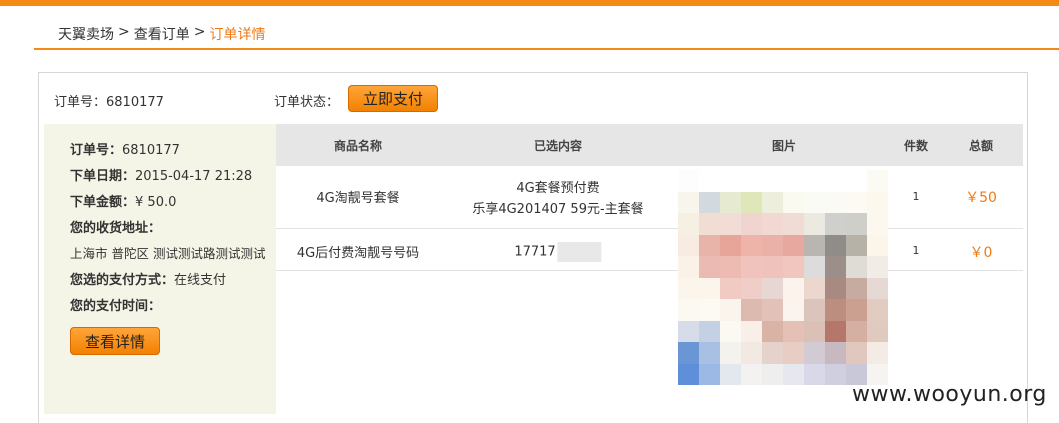  I want to click on column-header-selected-content: 已选内容, so click(558, 146).